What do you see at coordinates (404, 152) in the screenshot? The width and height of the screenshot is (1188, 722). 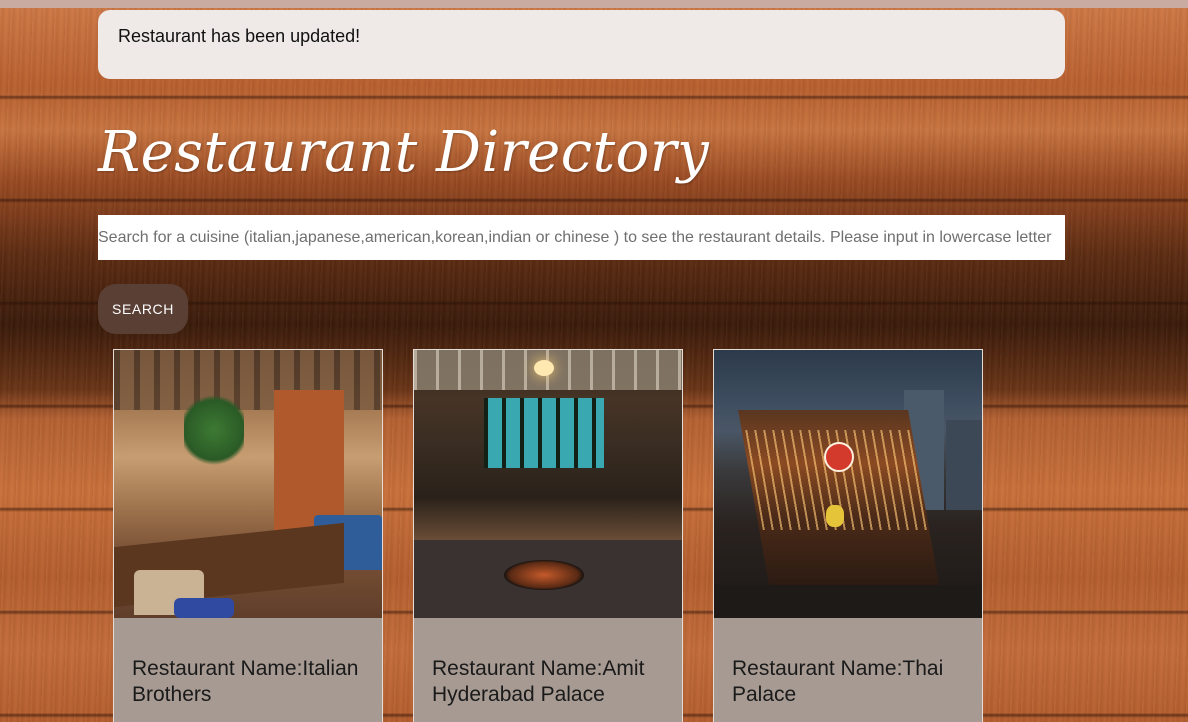 I see `page-title: Restaurant Directory` at bounding box center [404, 152].